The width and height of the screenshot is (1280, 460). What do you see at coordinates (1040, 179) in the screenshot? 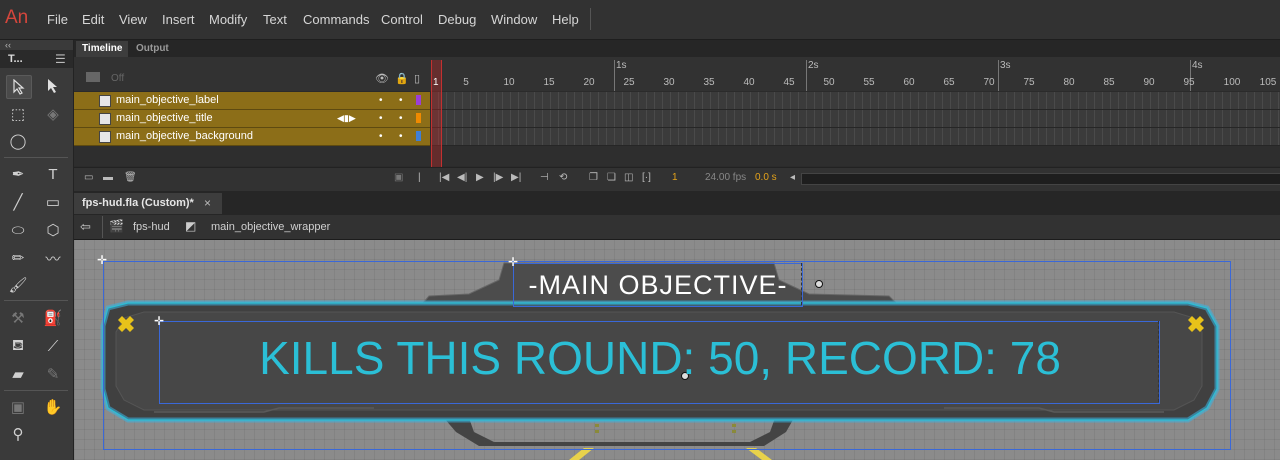
I see `timeline-scrollbar` at bounding box center [1040, 179].